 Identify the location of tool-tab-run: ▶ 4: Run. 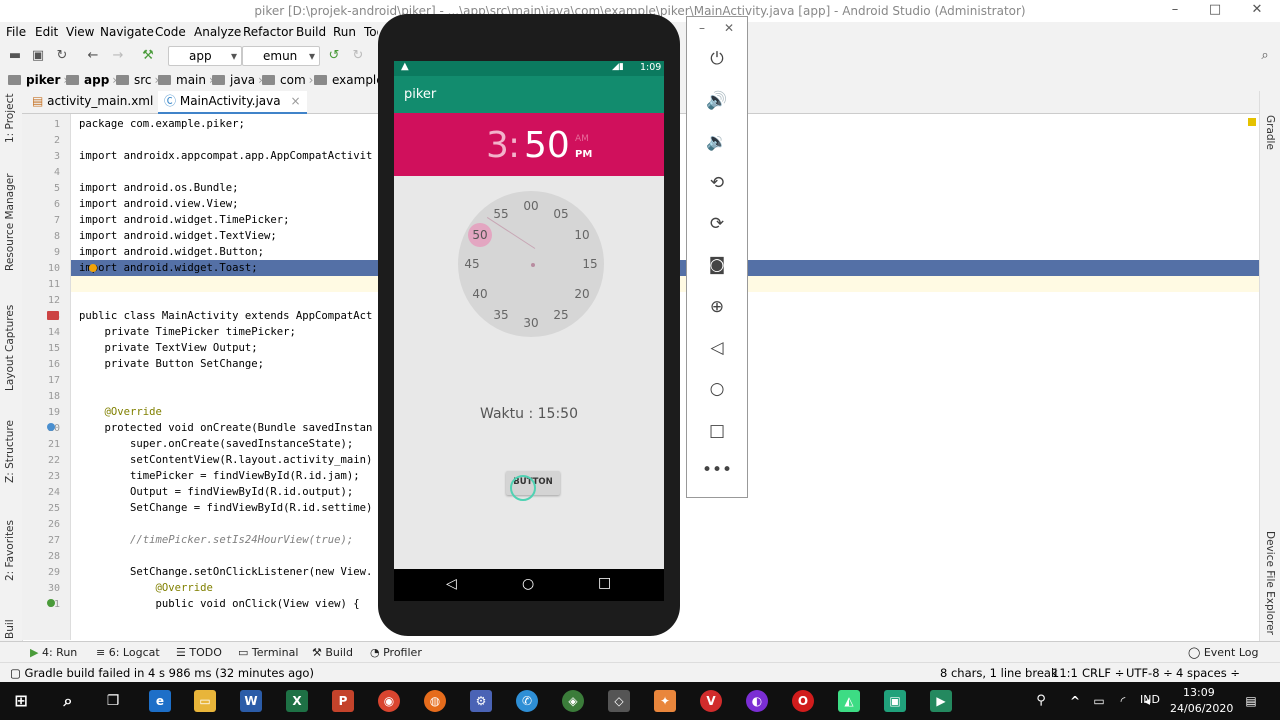
(53, 652).